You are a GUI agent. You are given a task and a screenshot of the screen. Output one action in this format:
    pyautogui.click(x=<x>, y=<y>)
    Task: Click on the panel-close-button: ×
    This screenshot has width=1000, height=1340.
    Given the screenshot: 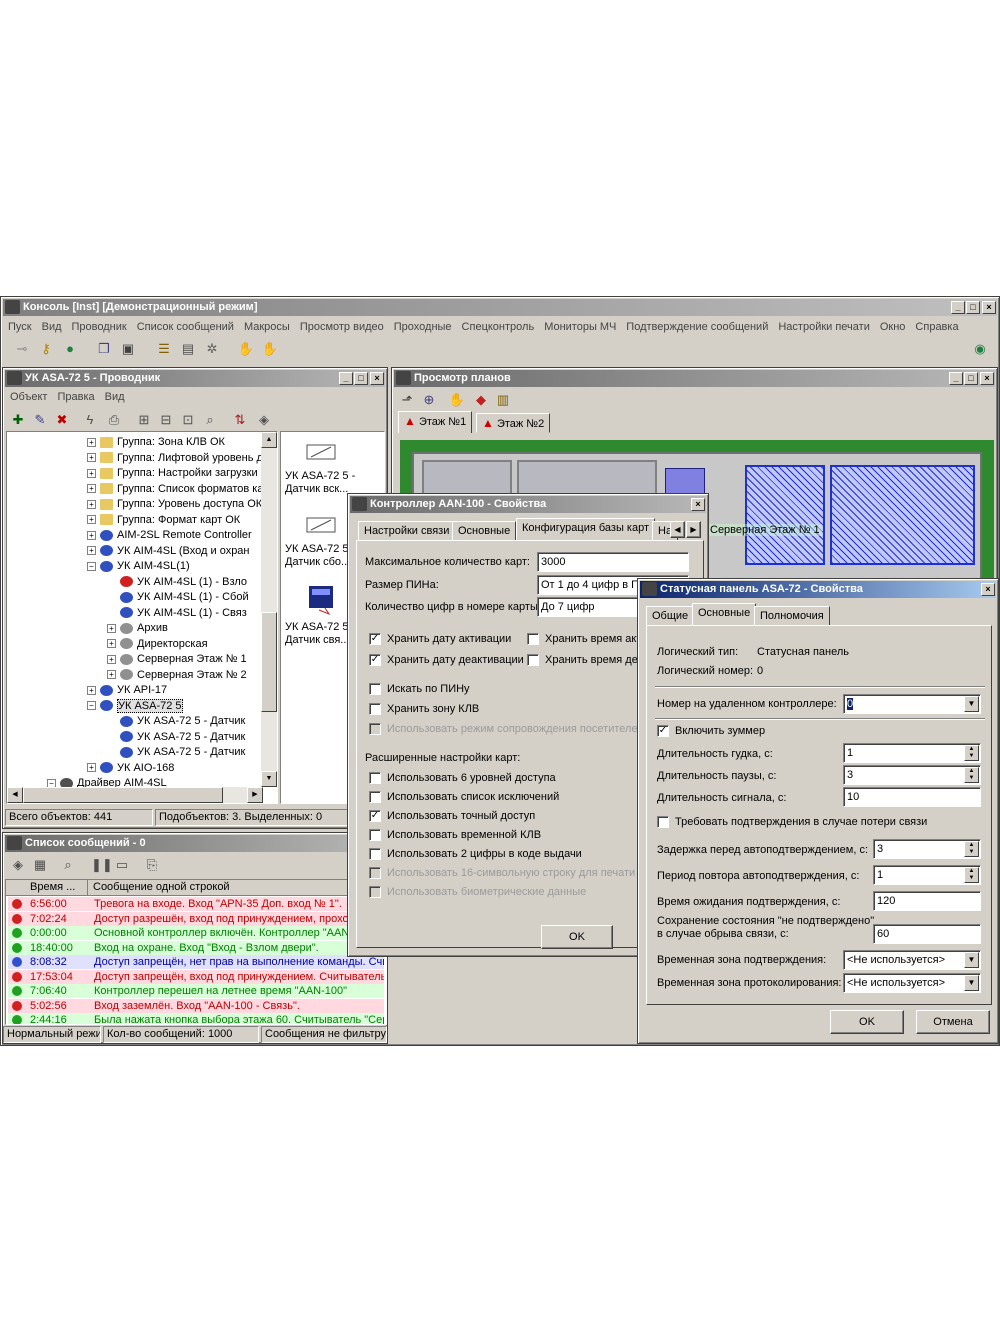 What is the action you would take?
    pyautogui.click(x=988, y=589)
    